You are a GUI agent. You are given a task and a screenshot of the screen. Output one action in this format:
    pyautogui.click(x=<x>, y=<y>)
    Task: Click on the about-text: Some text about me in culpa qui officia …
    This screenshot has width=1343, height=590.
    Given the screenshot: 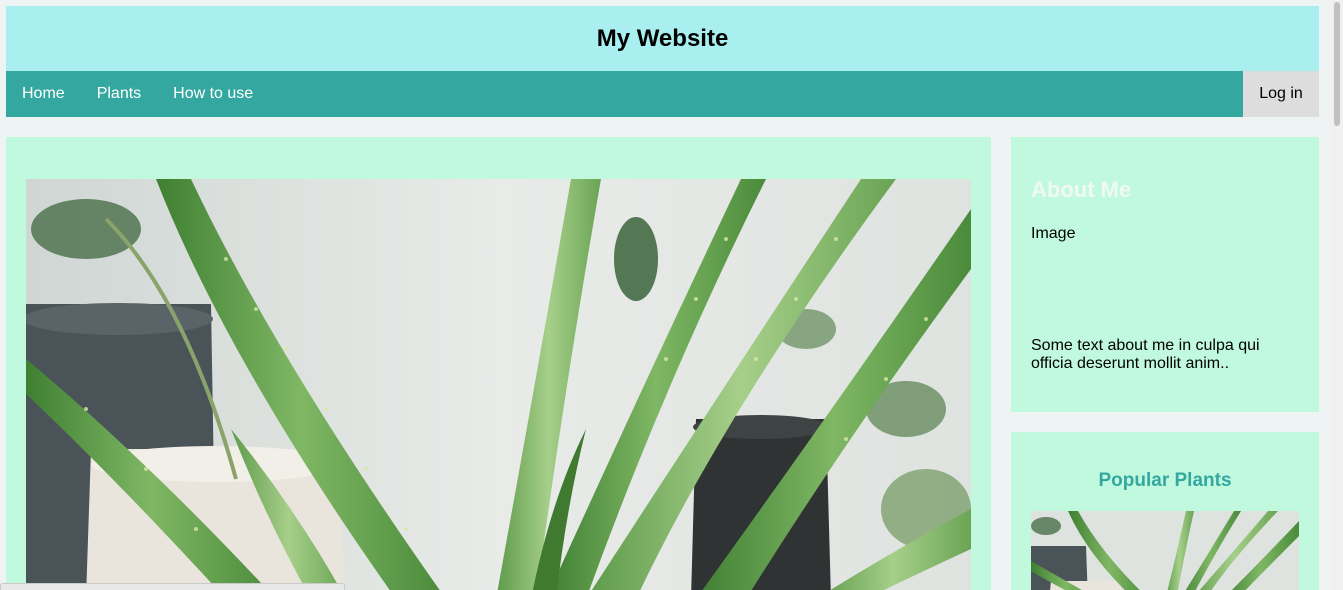 What is the action you would take?
    pyautogui.click(x=1145, y=354)
    